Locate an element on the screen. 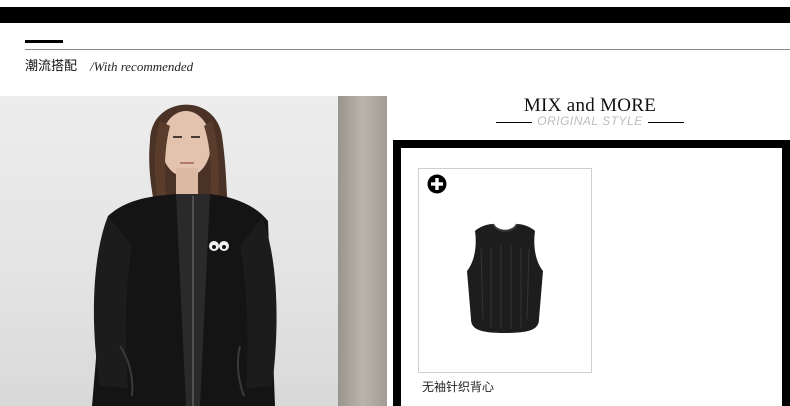 This screenshot has height=406, width=790. section-subtitle: /With recommended is located at coordinates (142, 66).